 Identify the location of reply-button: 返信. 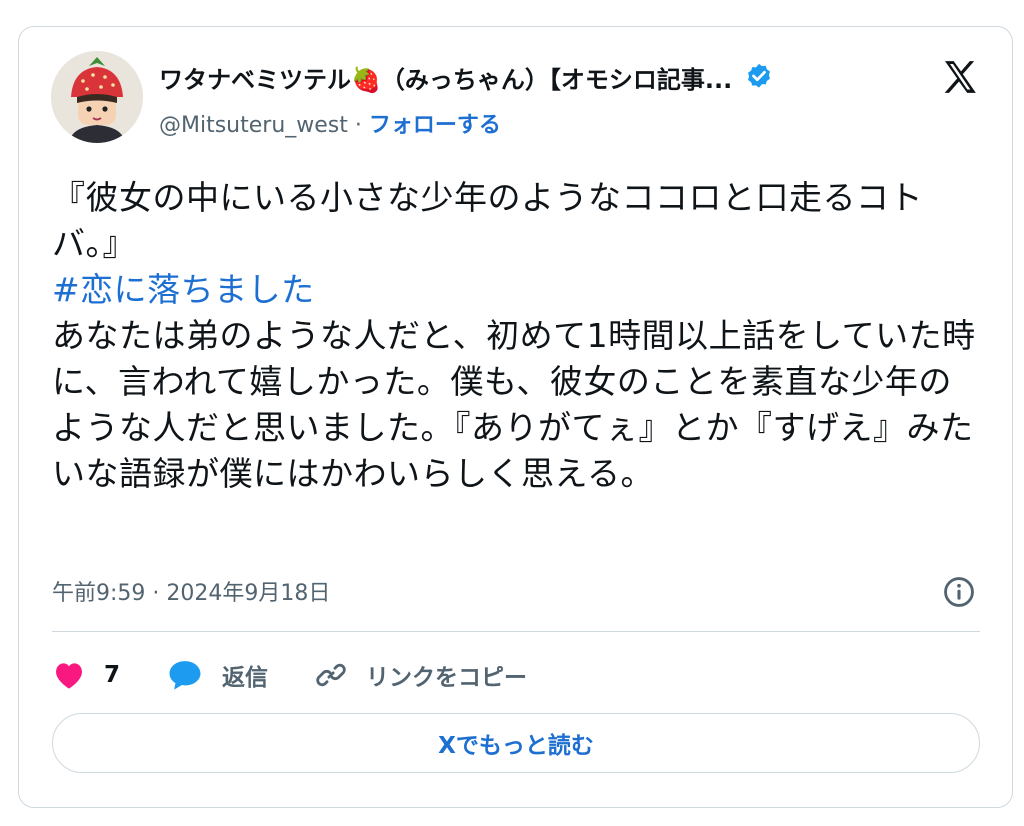
(217, 675).